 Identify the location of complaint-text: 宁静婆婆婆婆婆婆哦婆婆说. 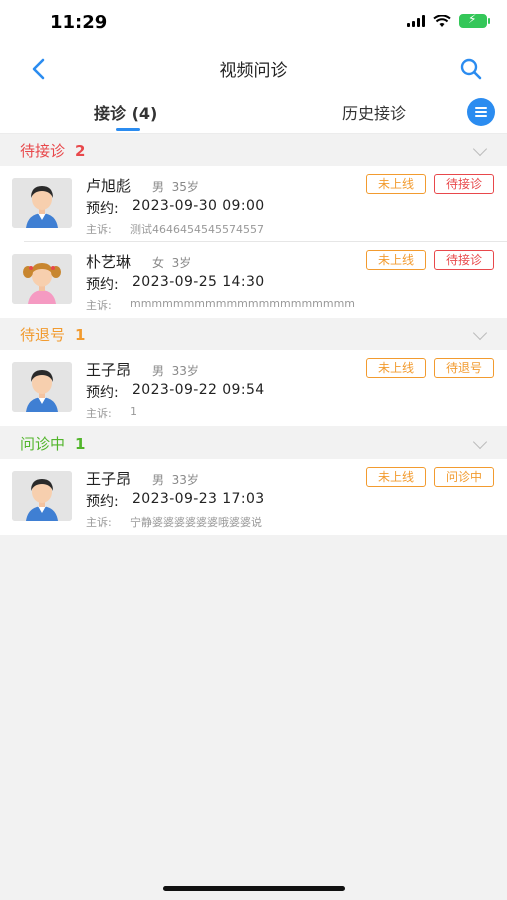
(196, 522).